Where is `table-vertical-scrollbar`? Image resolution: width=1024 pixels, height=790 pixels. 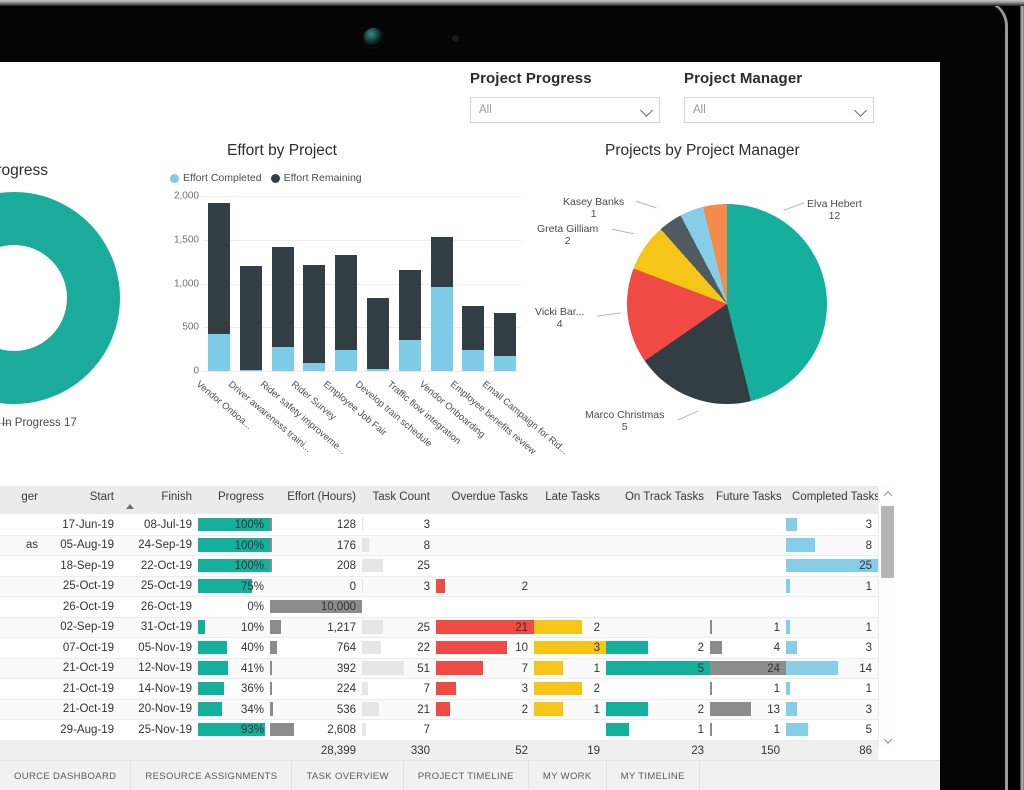 table-vertical-scrollbar is located at coordinates (886, 617).